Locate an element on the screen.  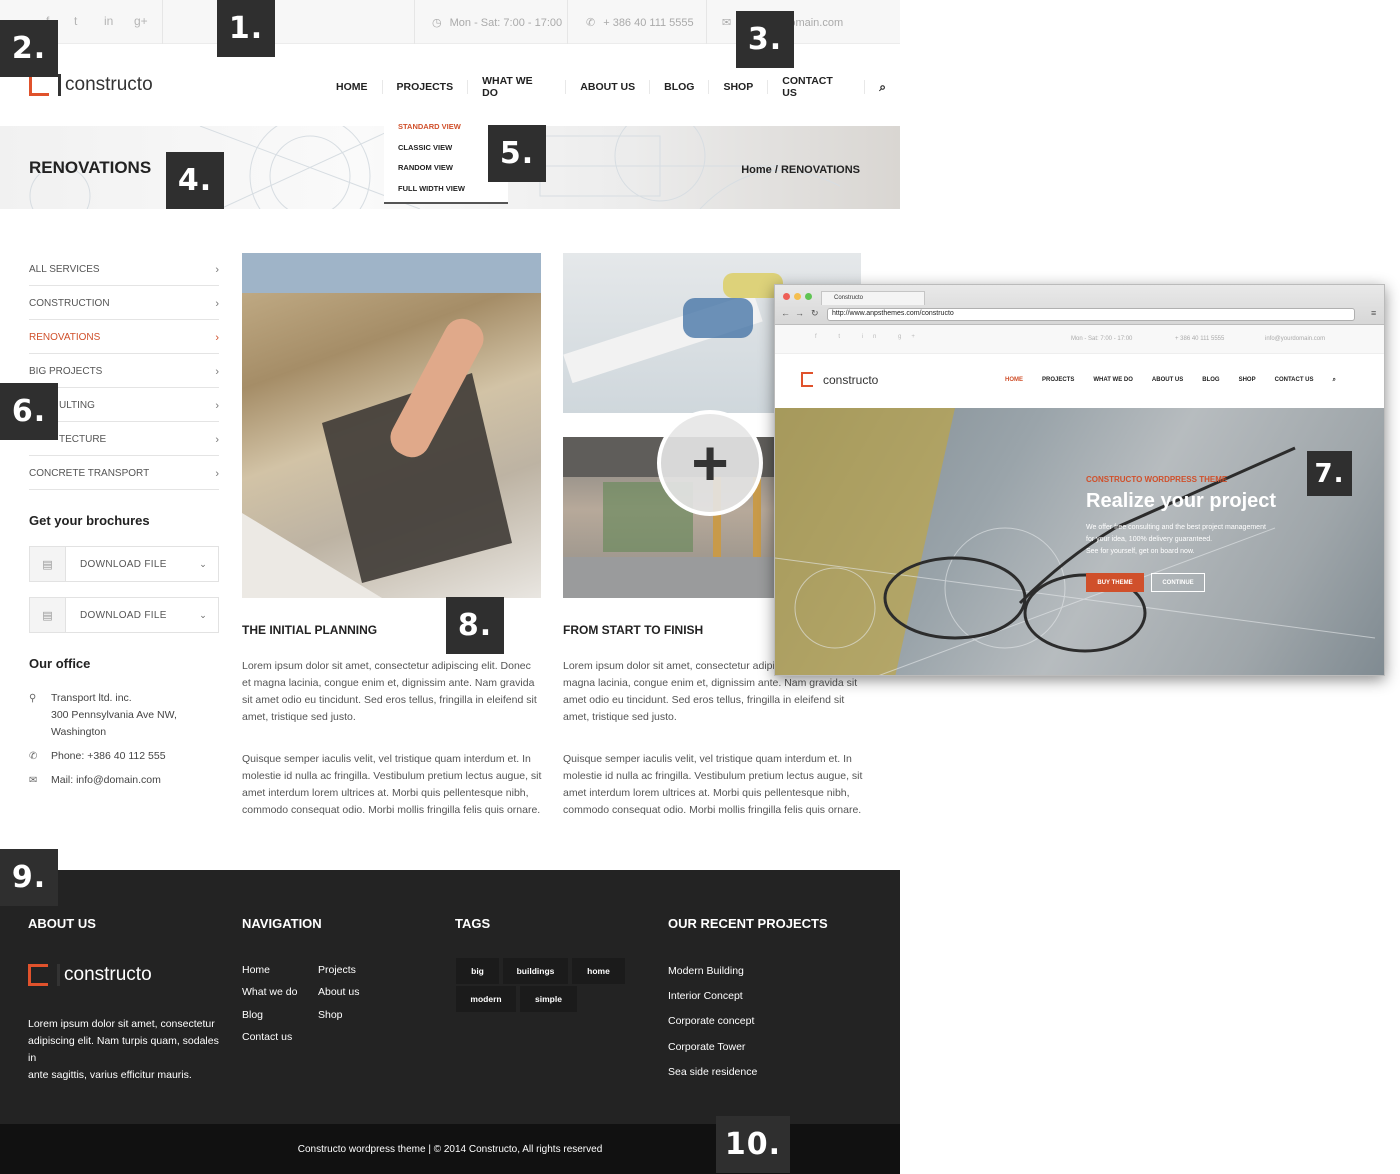
nav-item-home: HOME is located at coordinates (359, 87).